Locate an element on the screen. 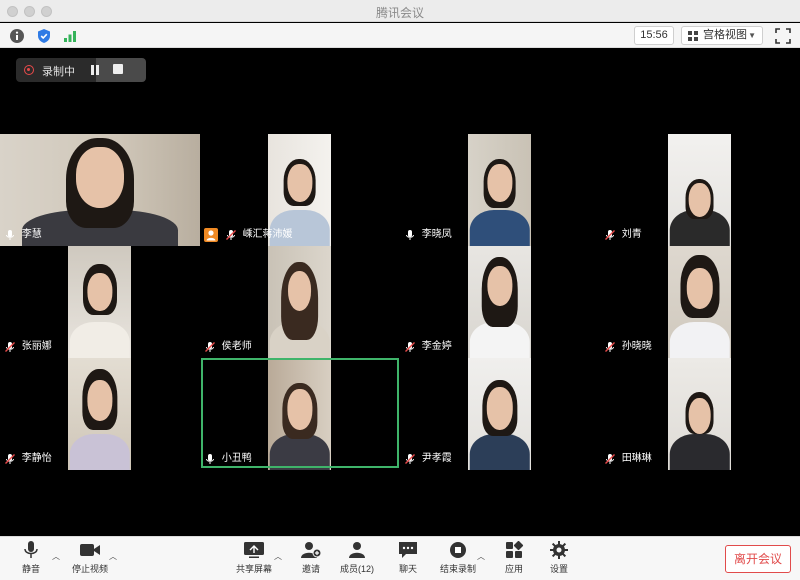 This screenshot has width=800, height=580. members-icon is located at coordinates (357, 550).